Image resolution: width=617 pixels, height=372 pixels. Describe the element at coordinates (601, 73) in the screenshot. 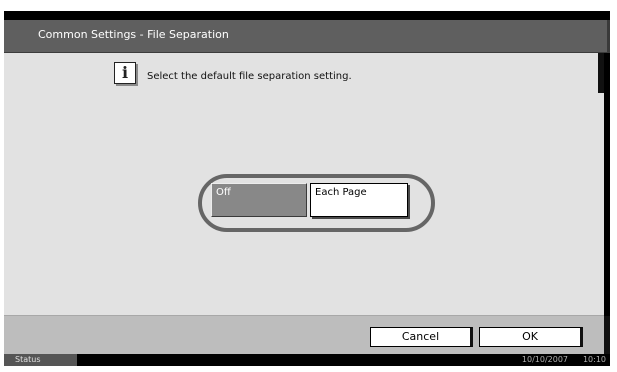

I see `panel-edge` at that location.